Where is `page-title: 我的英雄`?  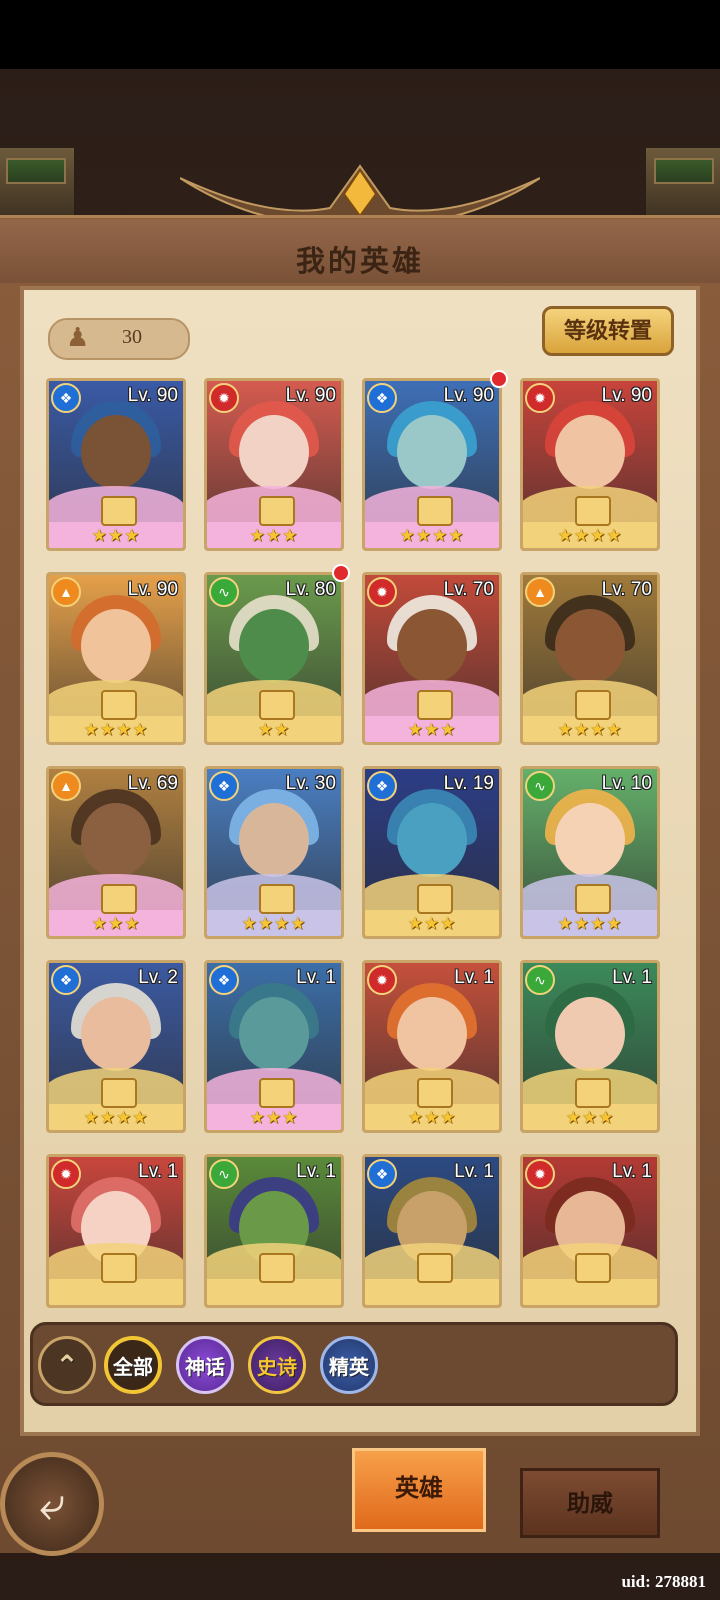
page-title: 我的英雄 is located at coordinates (359, 262).